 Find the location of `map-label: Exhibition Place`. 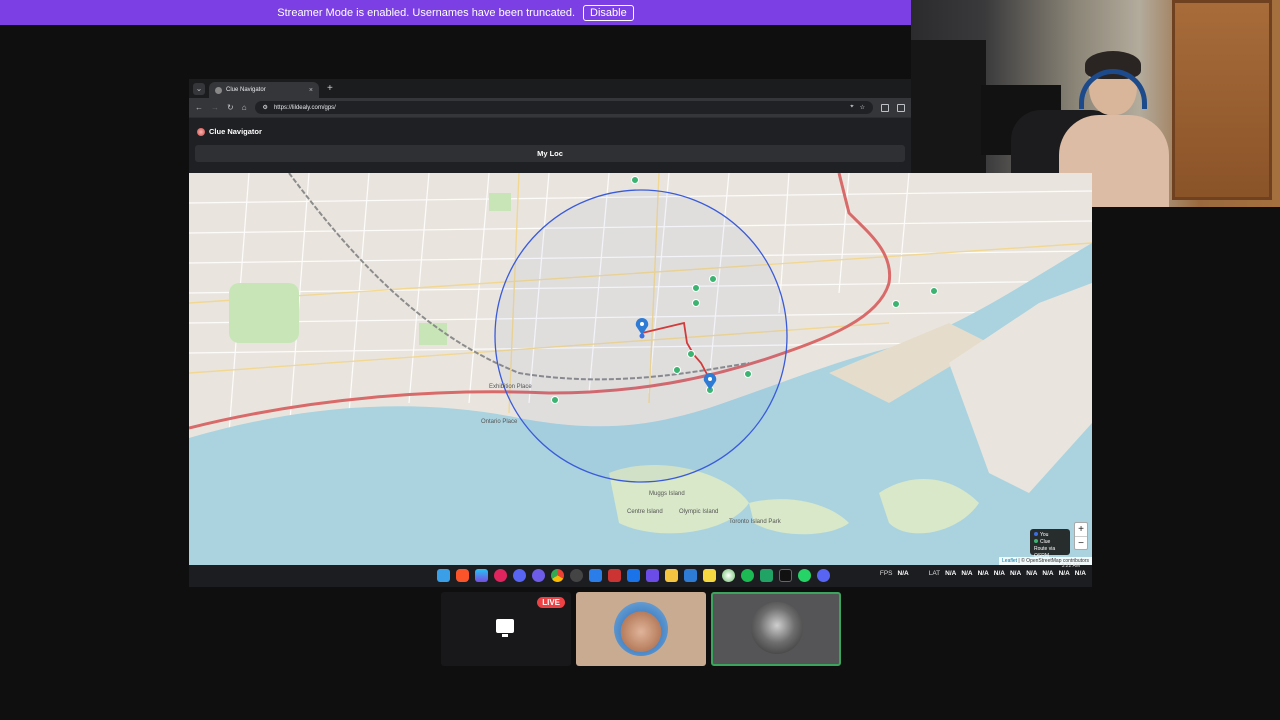

map-label: Exhibition Place is located at coordinates (510, 387).